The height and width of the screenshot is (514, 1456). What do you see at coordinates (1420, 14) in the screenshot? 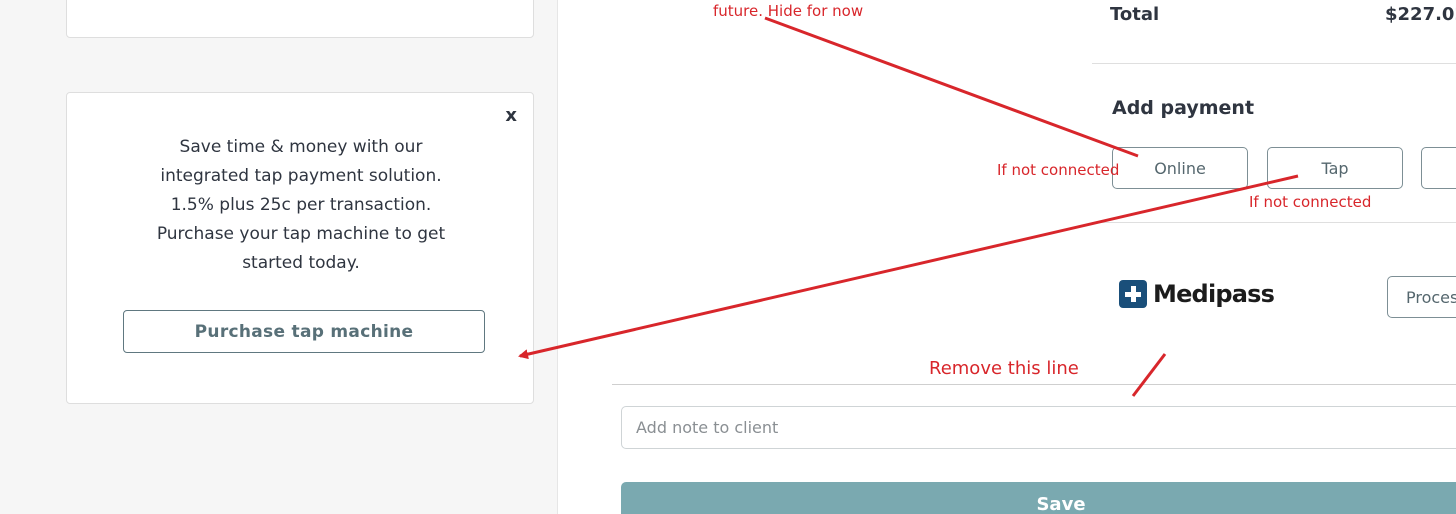
I see `total-value: $227.02` at bounding box center [1420, 14].